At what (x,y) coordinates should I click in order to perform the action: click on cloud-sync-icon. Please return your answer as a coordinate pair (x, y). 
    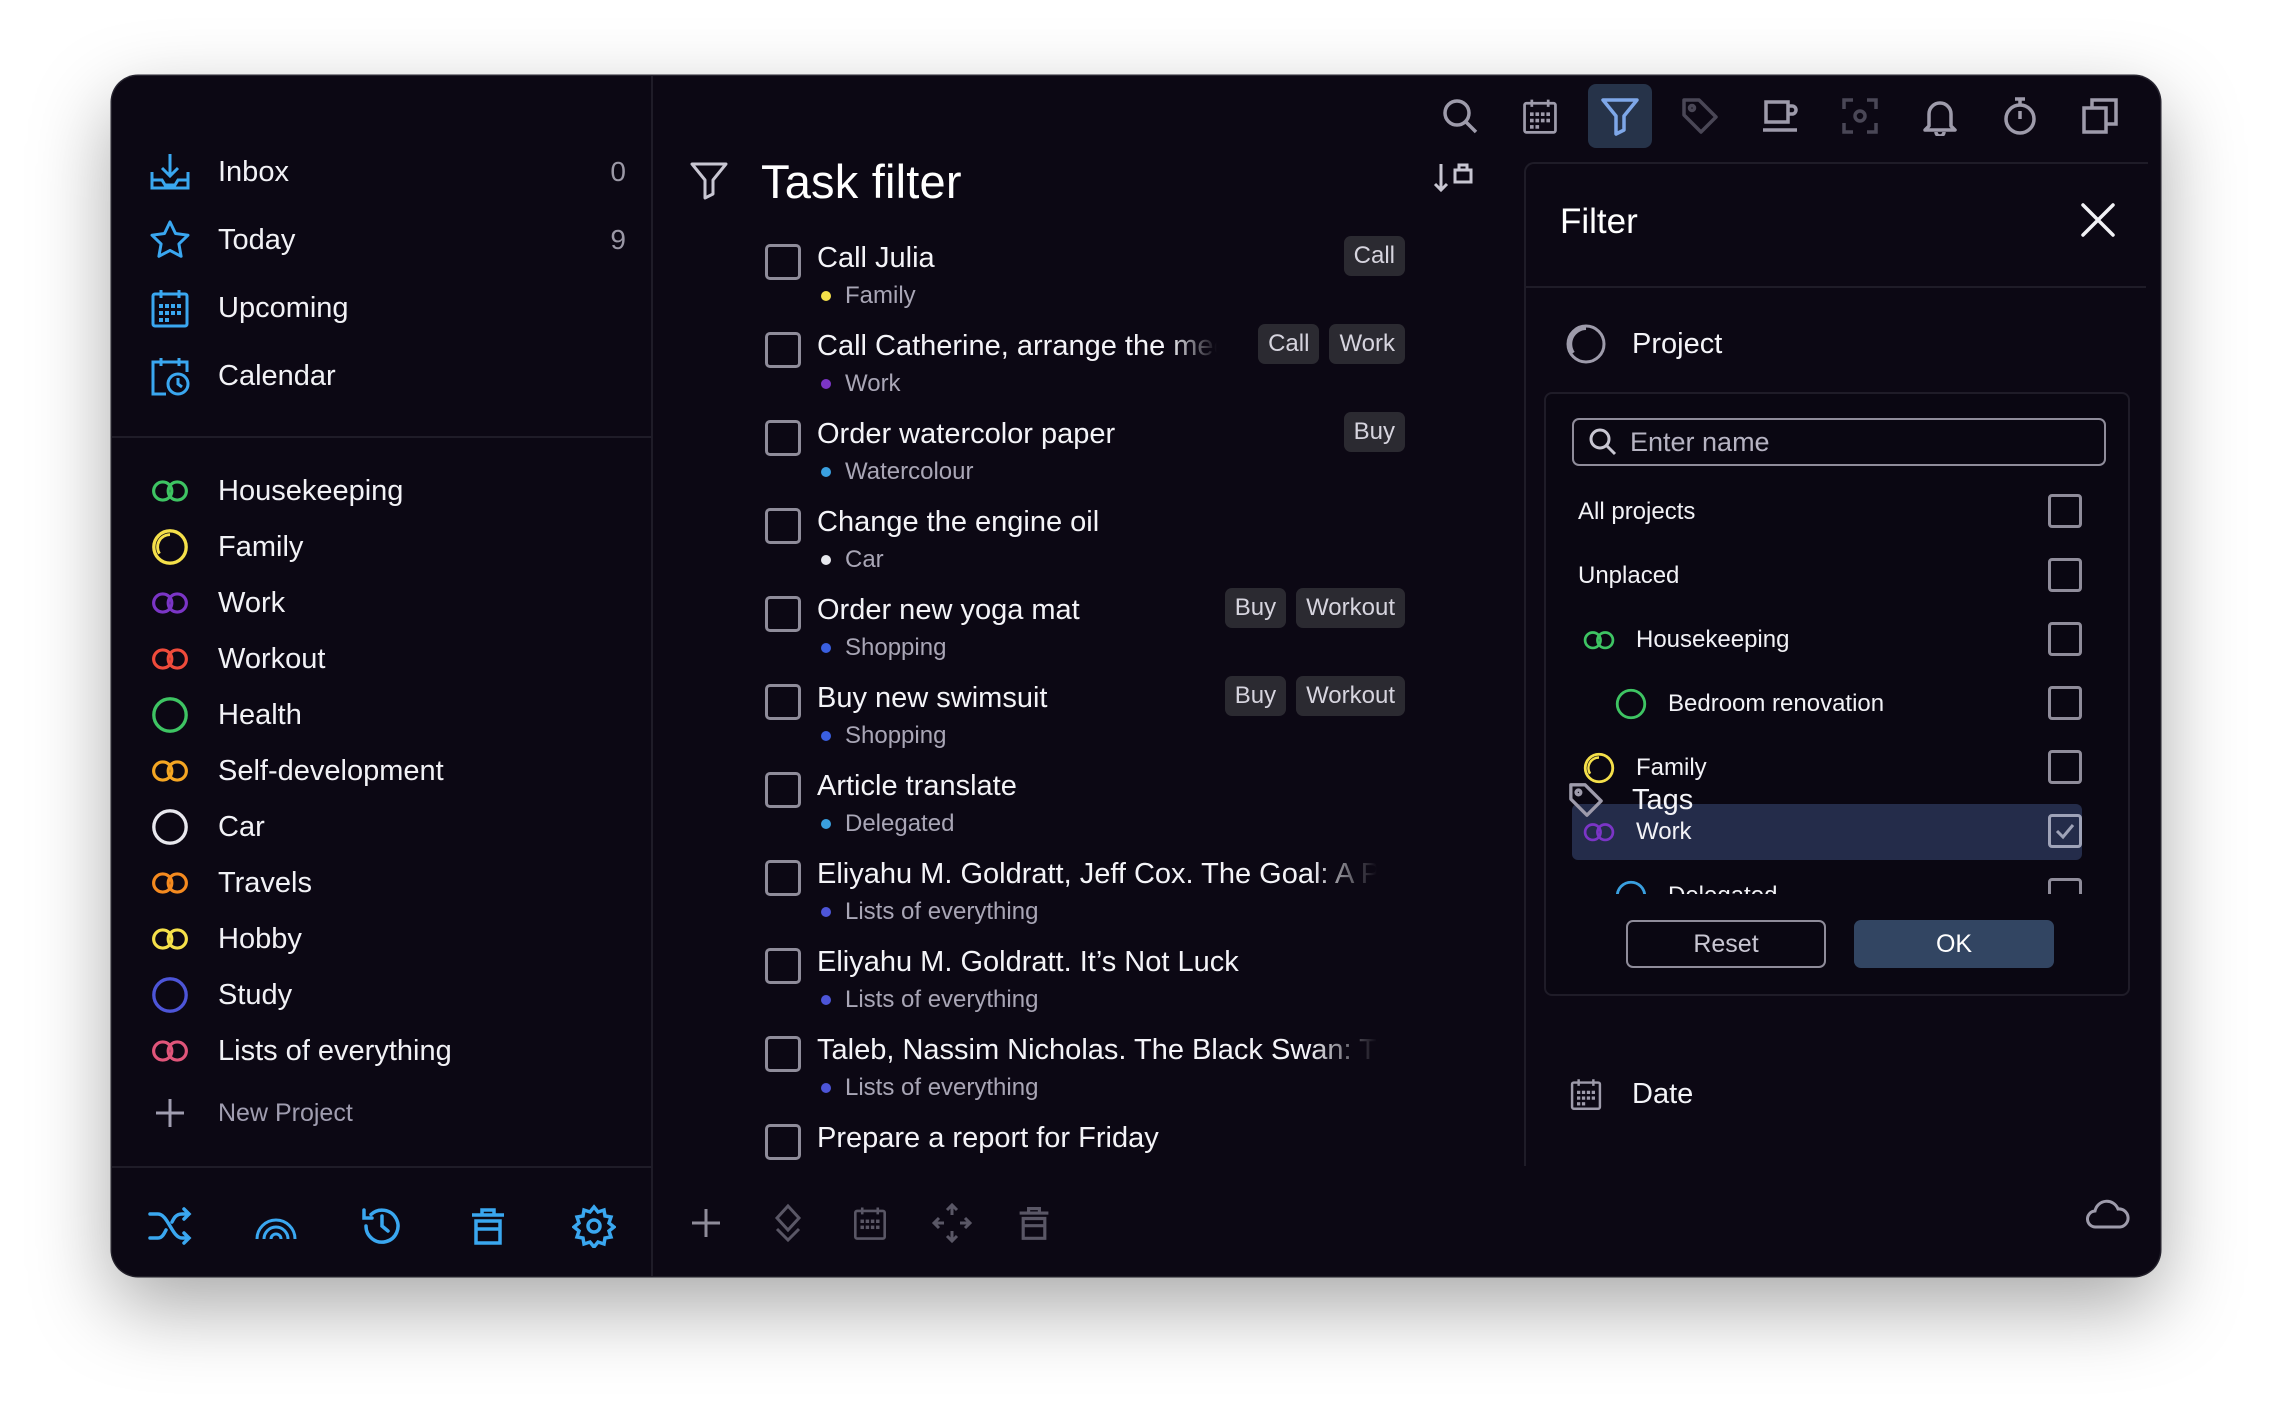
    Looking at the image, I should click on (2108, 1216).